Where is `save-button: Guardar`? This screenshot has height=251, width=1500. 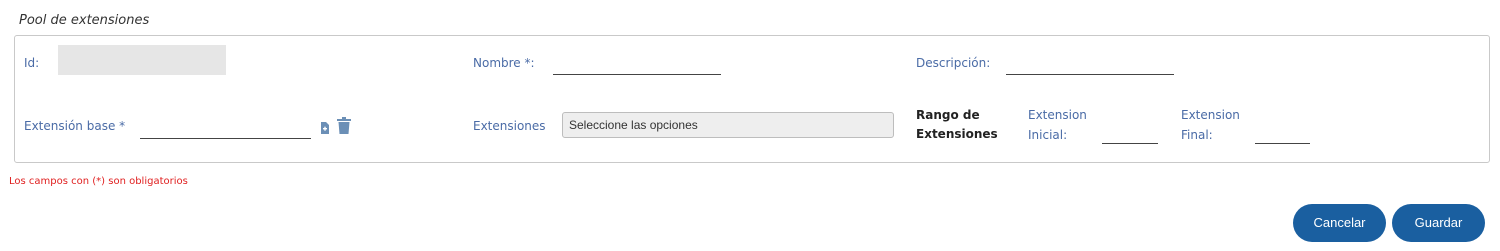 save-button: Guardar is located at coordinates (1438, 223).